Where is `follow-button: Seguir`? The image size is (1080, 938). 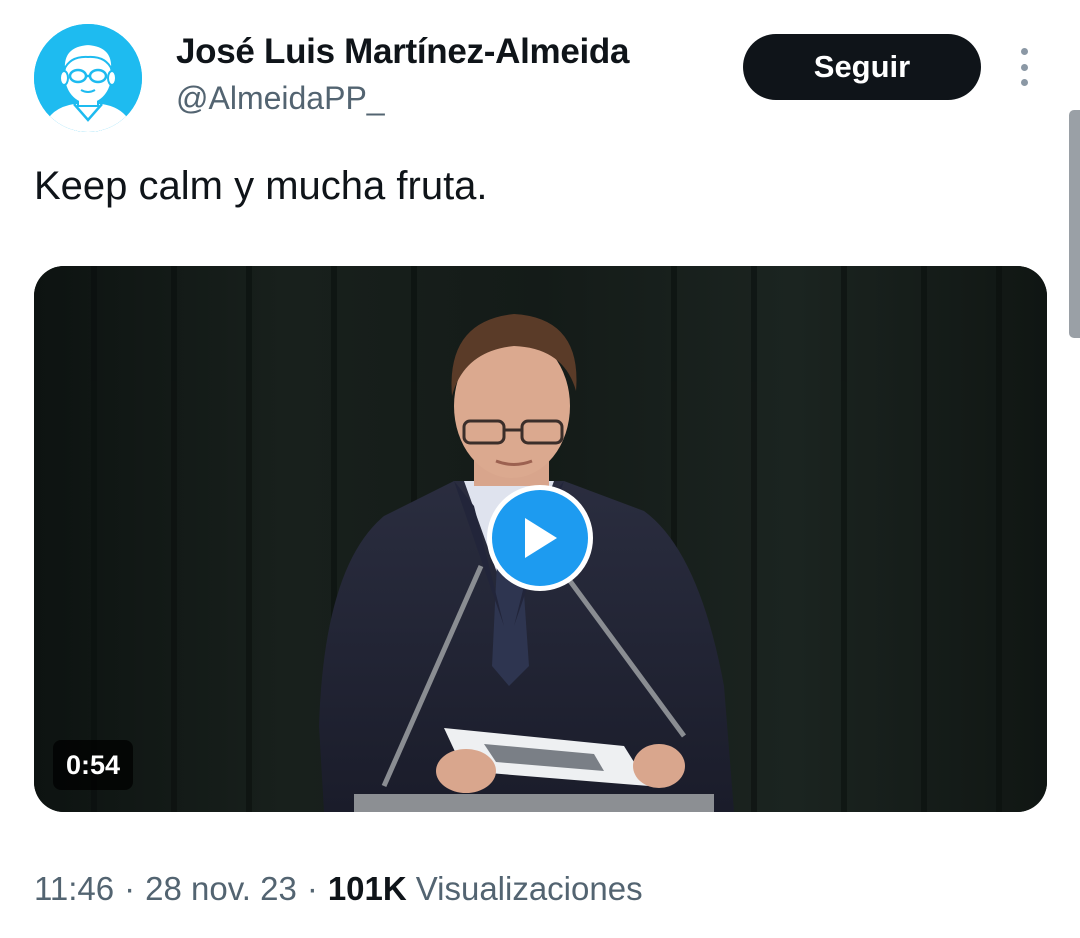 follow-button: Seguir is located at coordinates (862, 67).